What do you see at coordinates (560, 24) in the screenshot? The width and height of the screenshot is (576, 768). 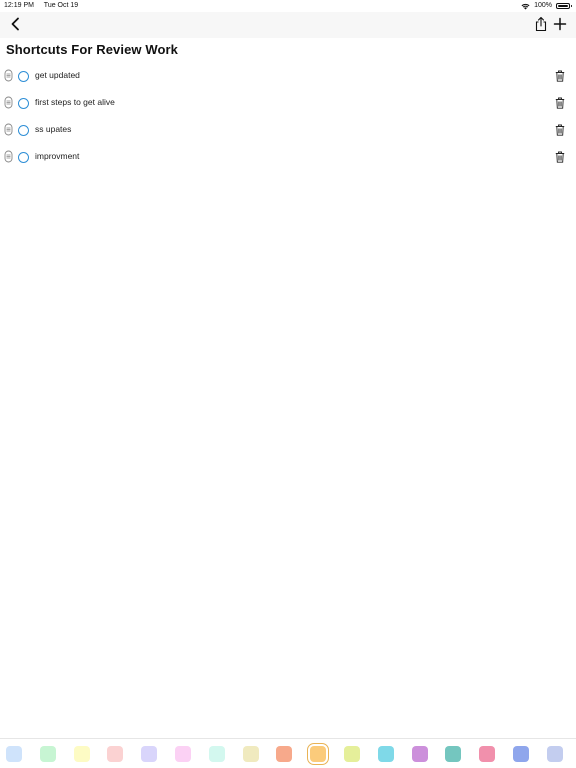 I see `plus-icon` at bounding box center [560, 24].